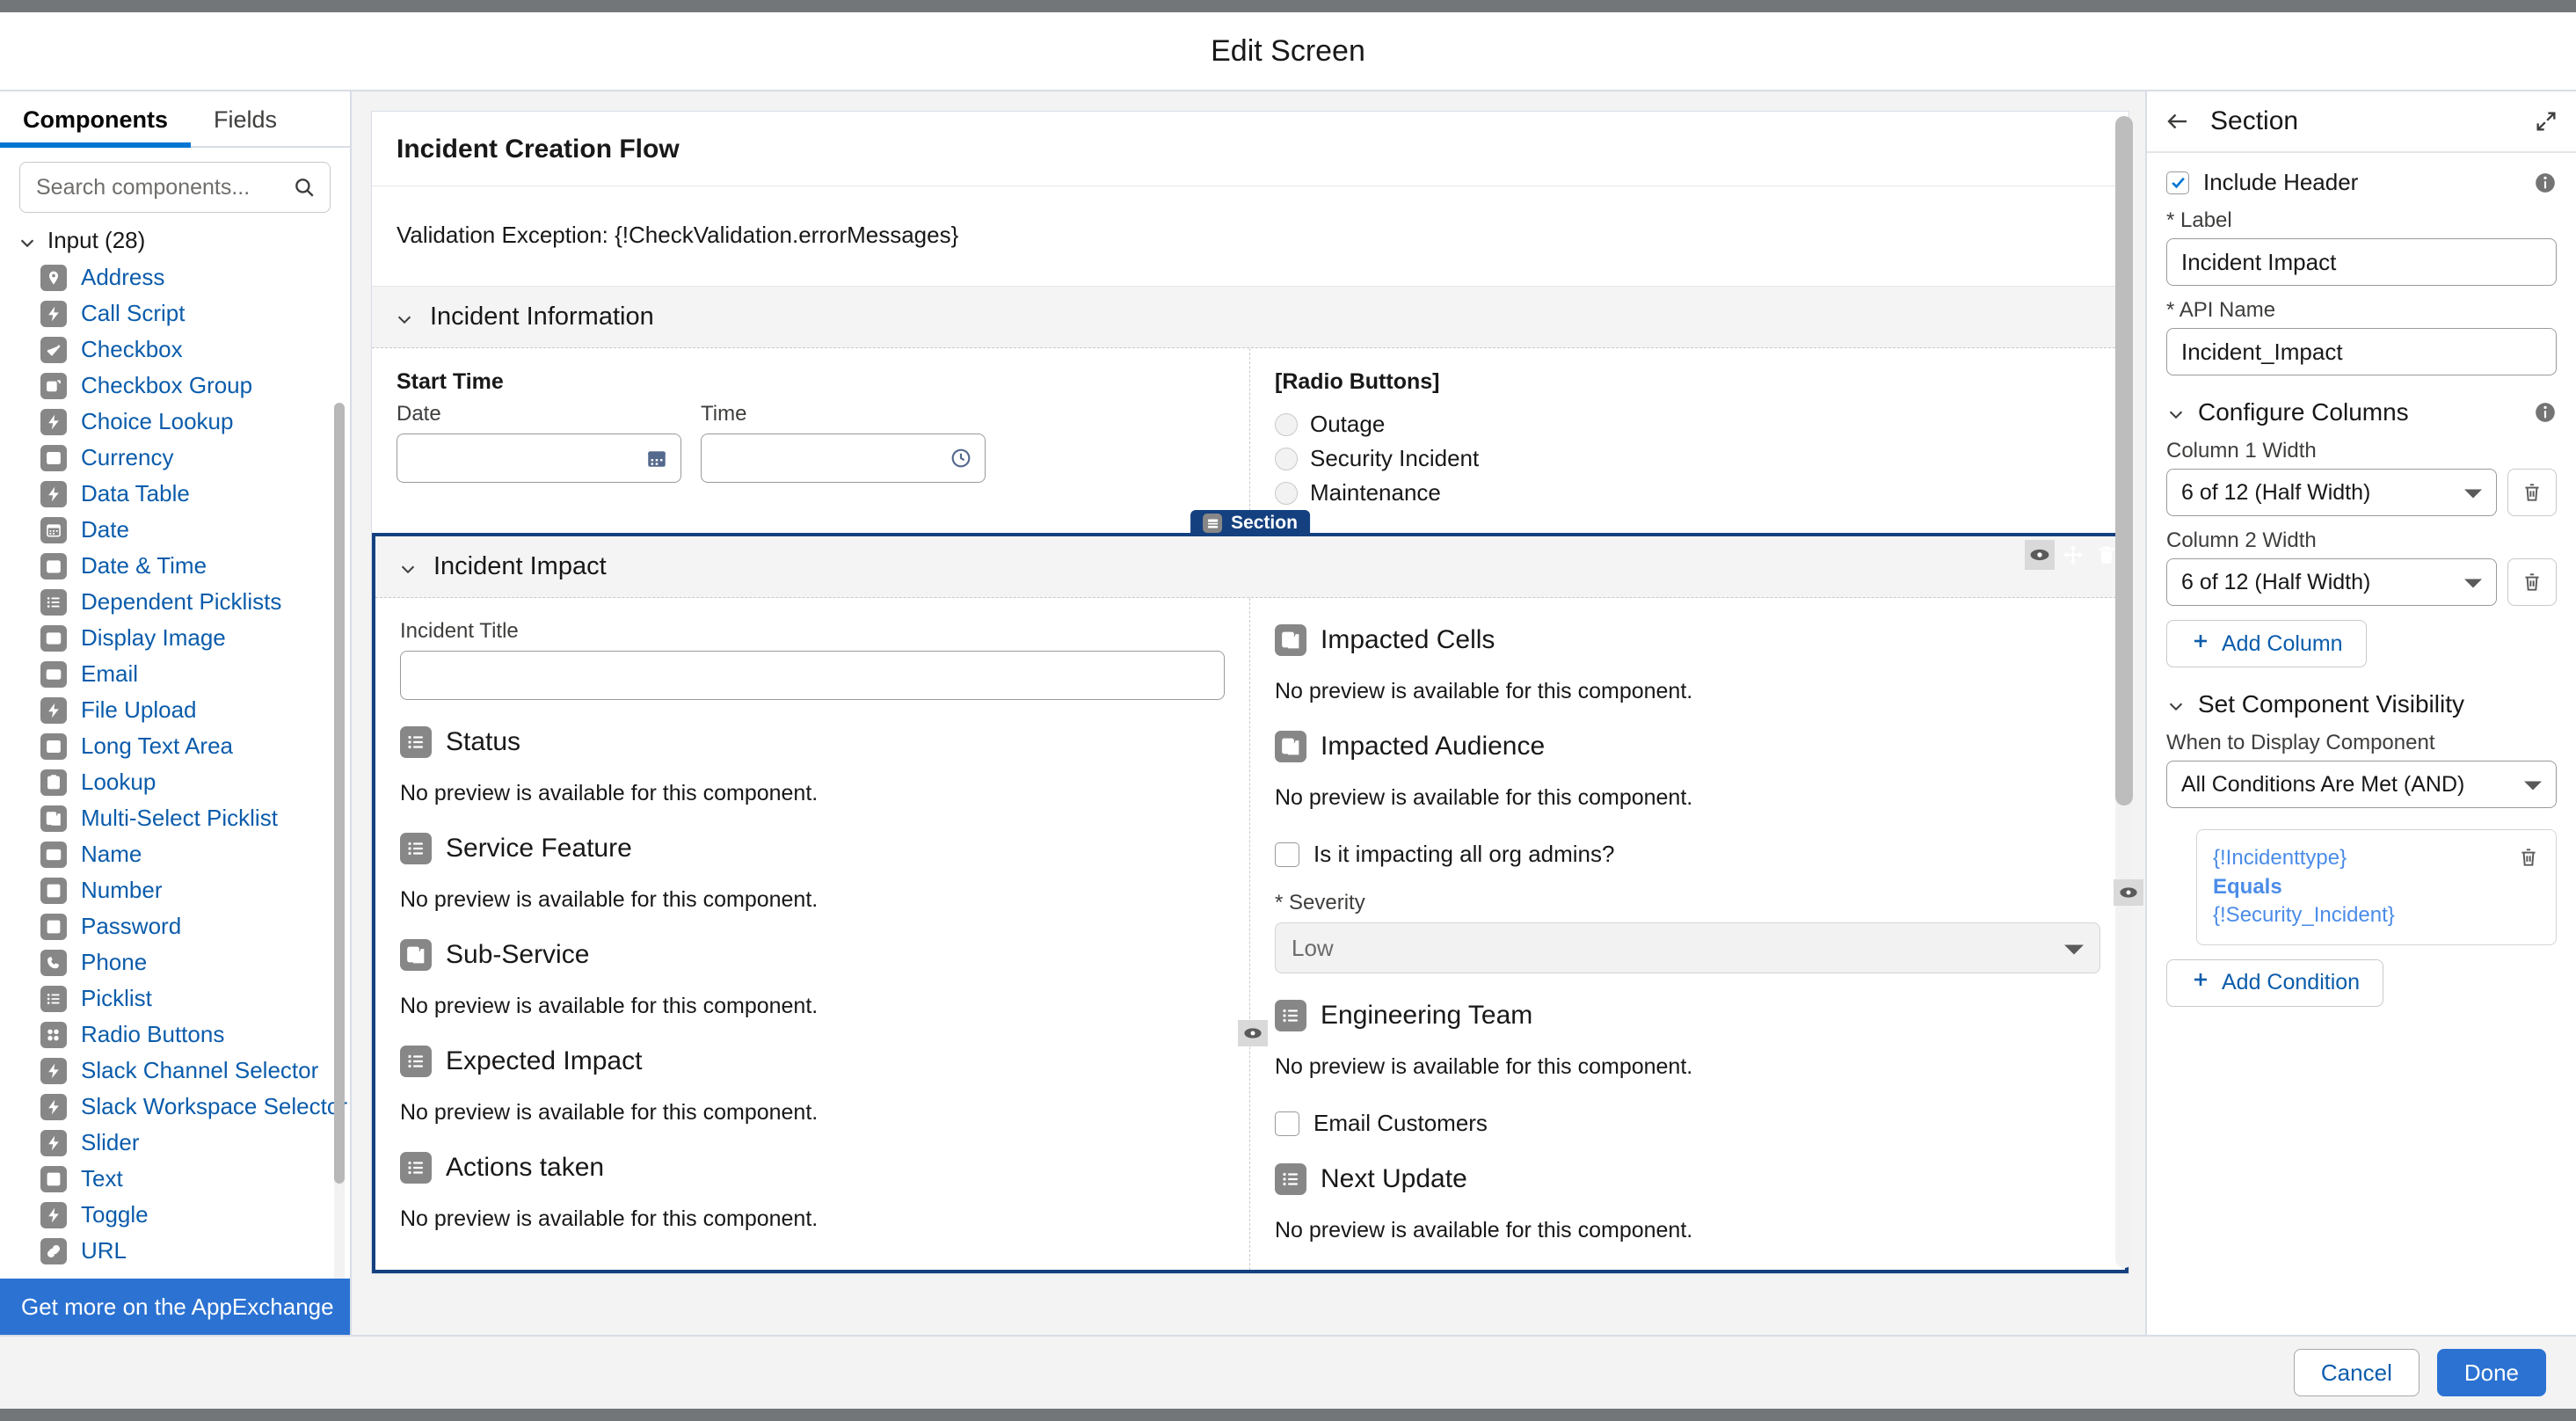 This screenshot has width=2576, height=1421. What do you see at coordinates (812, 675) in the screenshot?
I see `incident-title-input` at bounding box center [812, 675].